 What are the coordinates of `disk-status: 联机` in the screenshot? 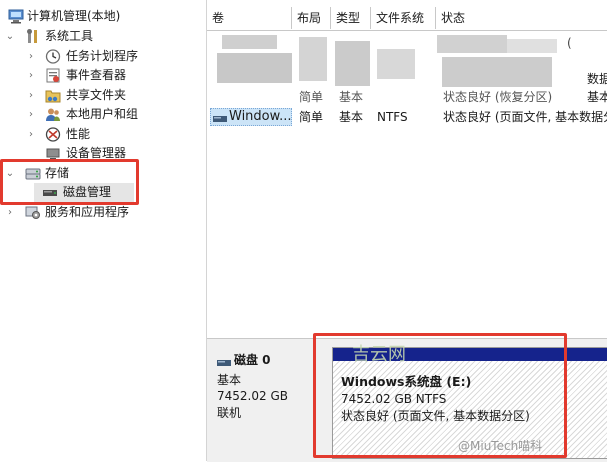 It's located at (229, 413).